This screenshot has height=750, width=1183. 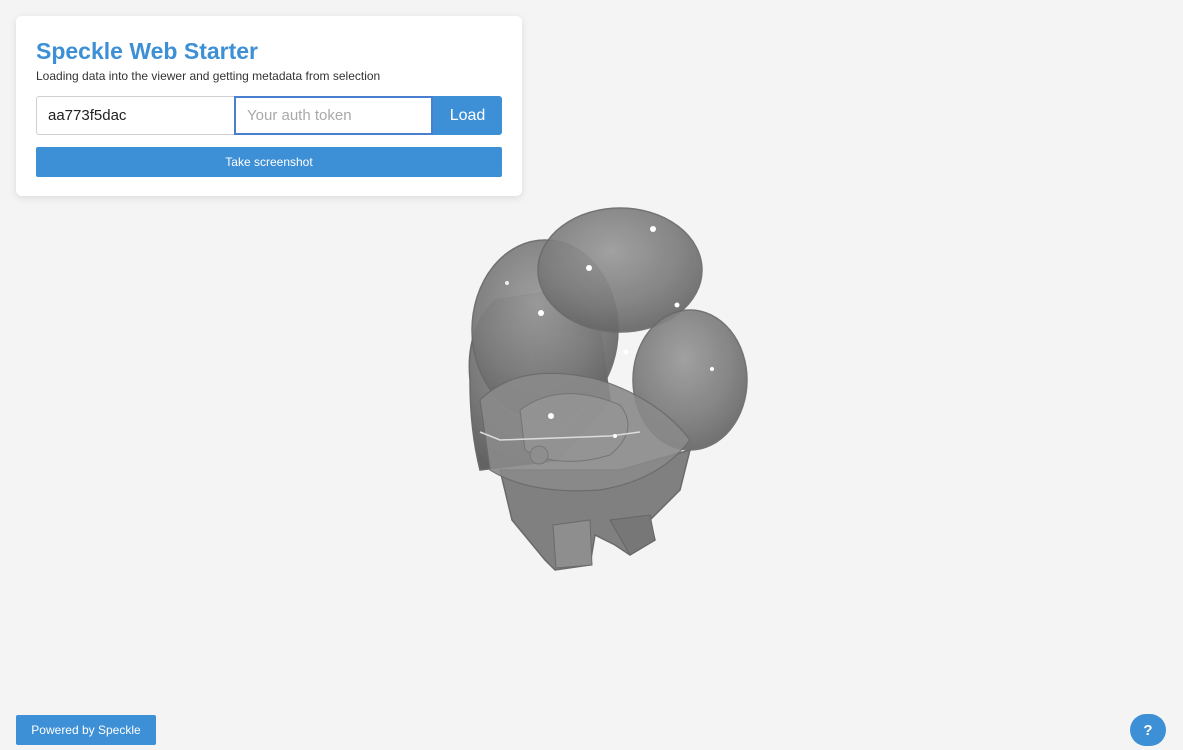 I want to click on powered-by-speckle-link: Powered by Speckle, so click(x=86, y=730).